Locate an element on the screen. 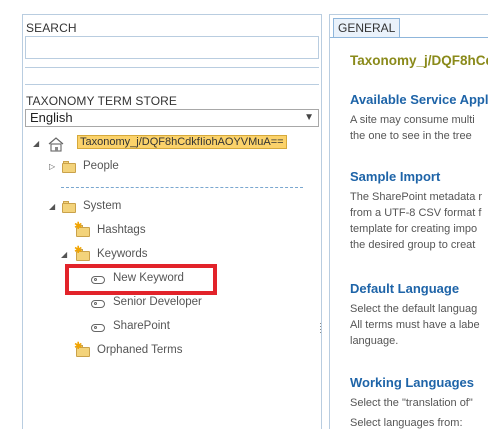  tree-node-orphaned-terms-label: Orphaned Terms is located at coordinates (139, 350).